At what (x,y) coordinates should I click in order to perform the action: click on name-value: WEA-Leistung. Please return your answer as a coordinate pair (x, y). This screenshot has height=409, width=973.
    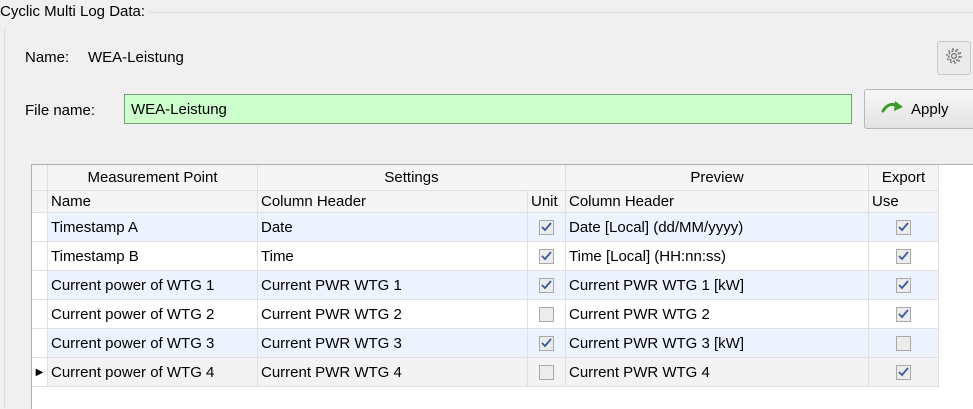
    Looking at the image, I should click on (136, 57).